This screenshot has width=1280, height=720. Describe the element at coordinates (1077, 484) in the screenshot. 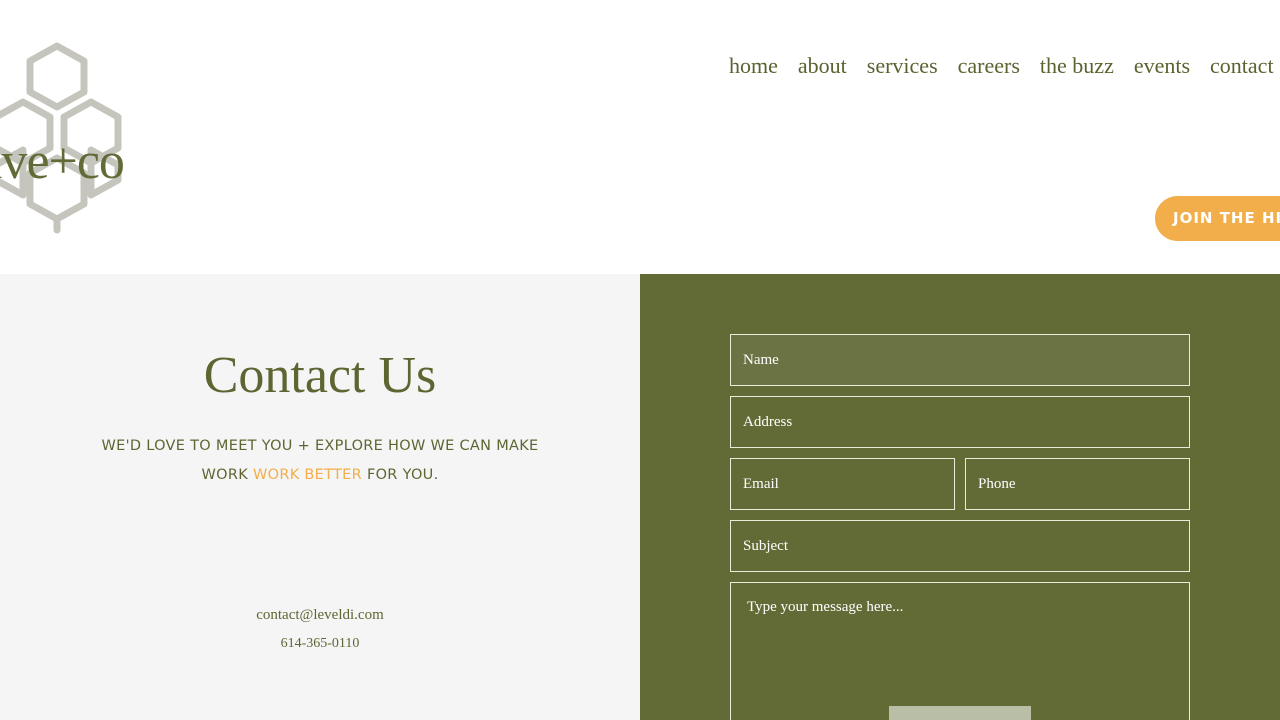

I see `phone-field: Phone` at that location.